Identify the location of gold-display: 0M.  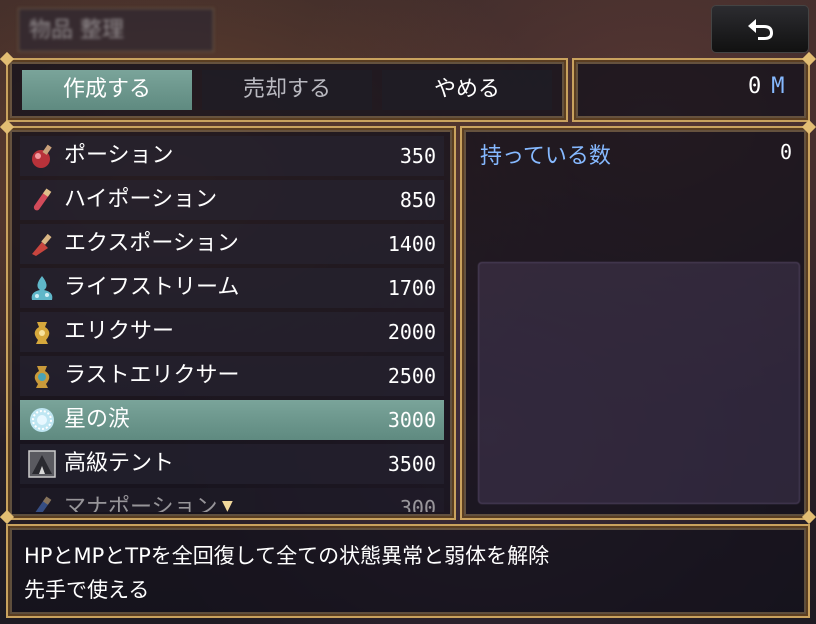
(766, 86).